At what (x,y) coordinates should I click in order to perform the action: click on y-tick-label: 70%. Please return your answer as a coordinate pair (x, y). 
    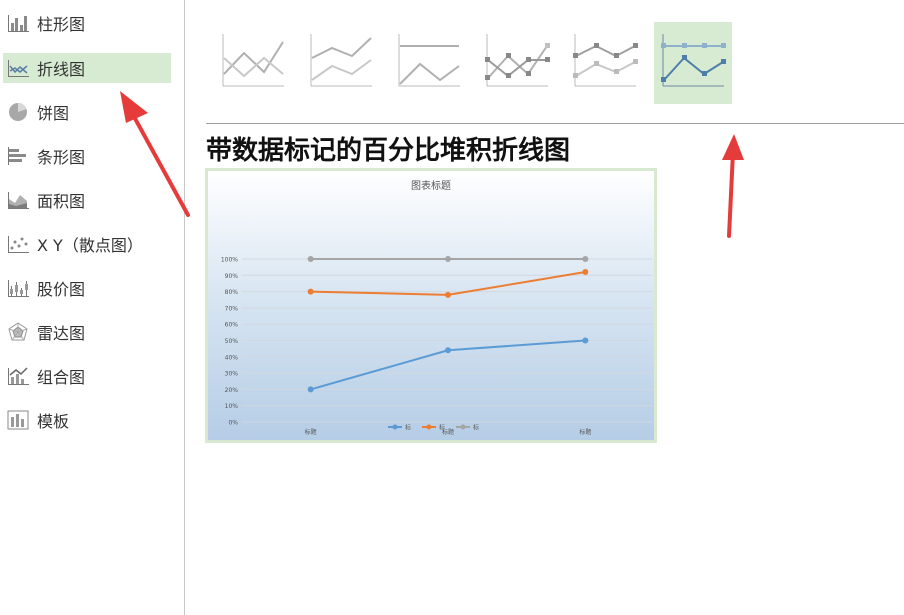
    Looking at the image, I should click on (232, 308).